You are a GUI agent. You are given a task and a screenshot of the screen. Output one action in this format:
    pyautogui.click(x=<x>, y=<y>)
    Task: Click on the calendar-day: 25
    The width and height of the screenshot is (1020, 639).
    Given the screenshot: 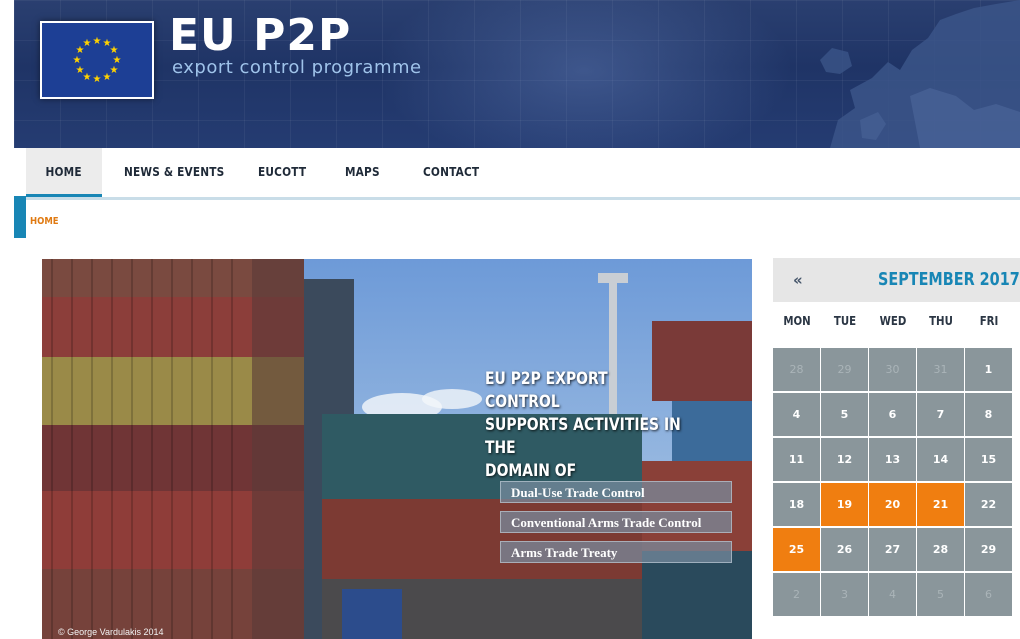 What is the action you would take?
    pyautogui.click(x=796, y=549)
    